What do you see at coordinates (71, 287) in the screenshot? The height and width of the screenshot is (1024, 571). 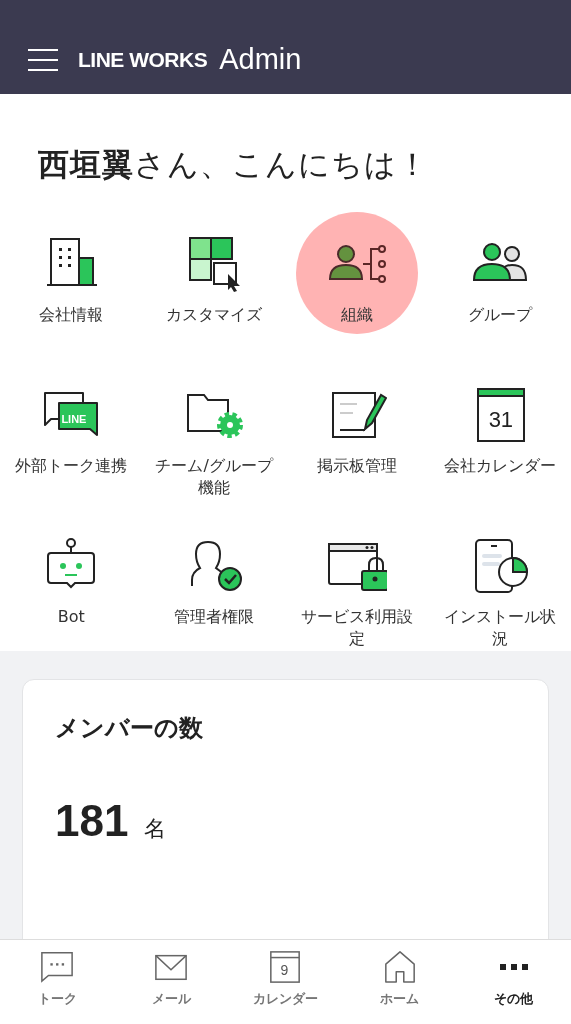 I see `menu-item: 会社情報` at bounding box center [71, 287].